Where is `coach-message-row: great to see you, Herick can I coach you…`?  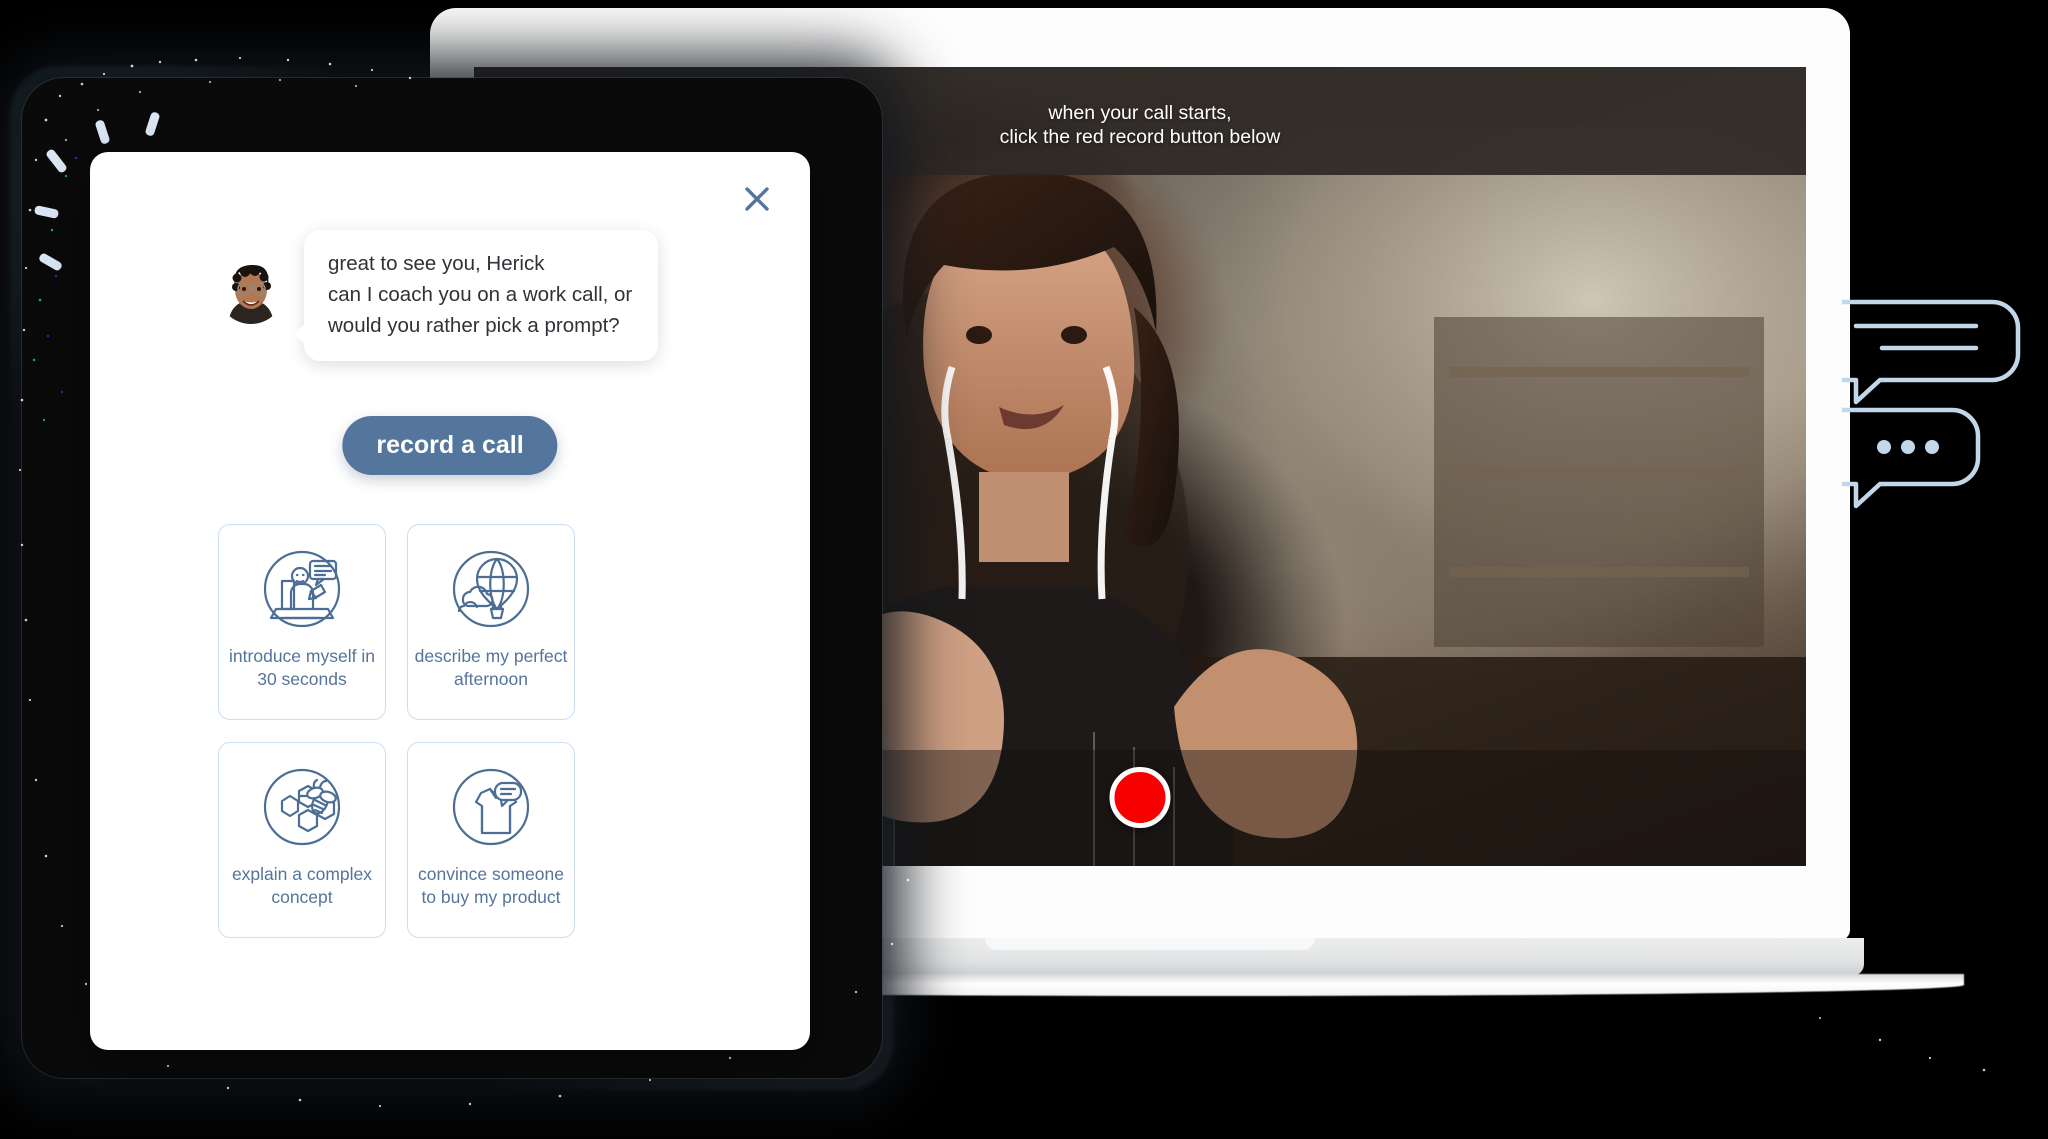
coach-message-row: great to see you, Herick can I coach you… is located at coordinates (438, 295).